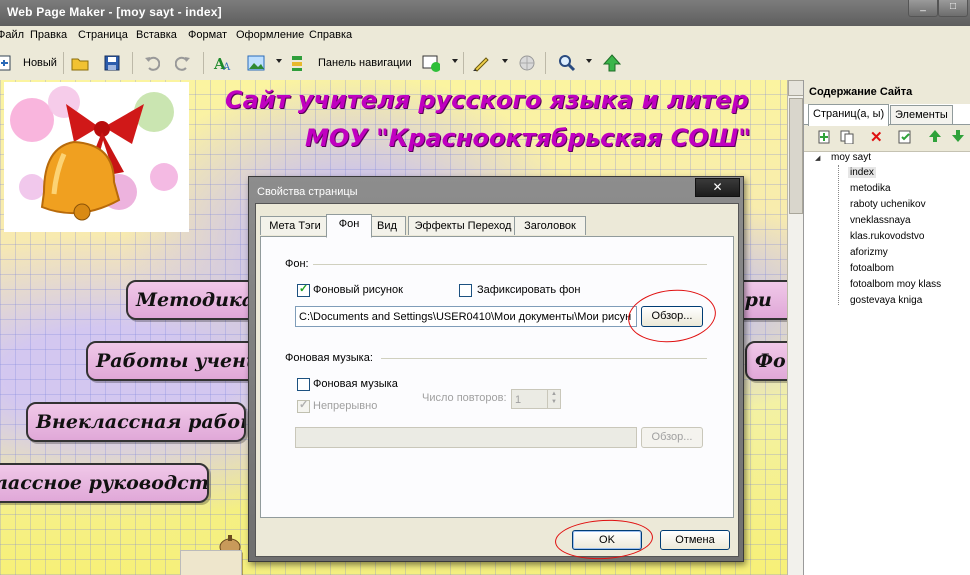 This screenshot has height=575, width=970. Describe the element at coordinates (303, 384) in the screenshot. I see `background-music-checkbox` at that location.